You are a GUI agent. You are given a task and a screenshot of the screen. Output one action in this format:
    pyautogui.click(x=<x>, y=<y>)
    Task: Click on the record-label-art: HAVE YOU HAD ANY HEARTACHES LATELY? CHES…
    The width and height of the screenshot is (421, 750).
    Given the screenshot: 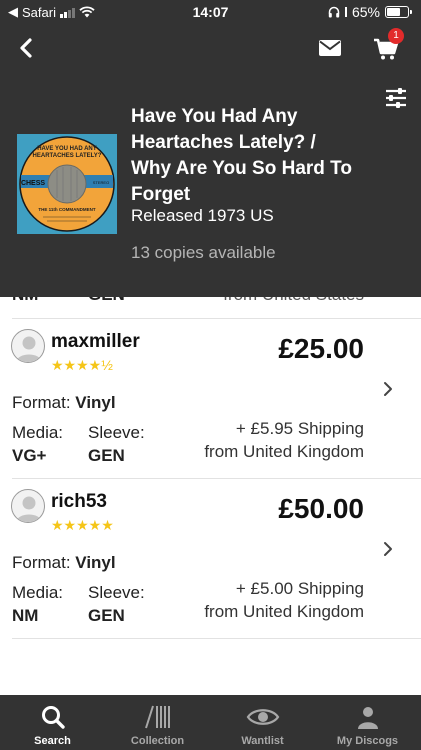 What is the action you would take?
    pyautogui.click(x=67, y=184)
    